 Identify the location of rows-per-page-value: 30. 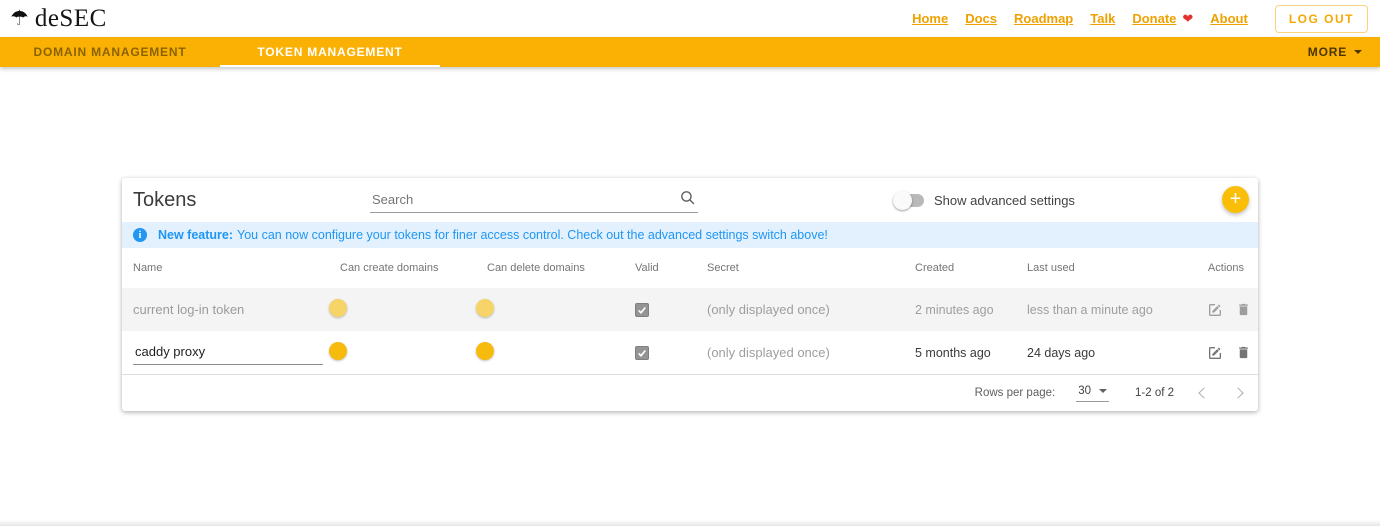
(1084, 390).